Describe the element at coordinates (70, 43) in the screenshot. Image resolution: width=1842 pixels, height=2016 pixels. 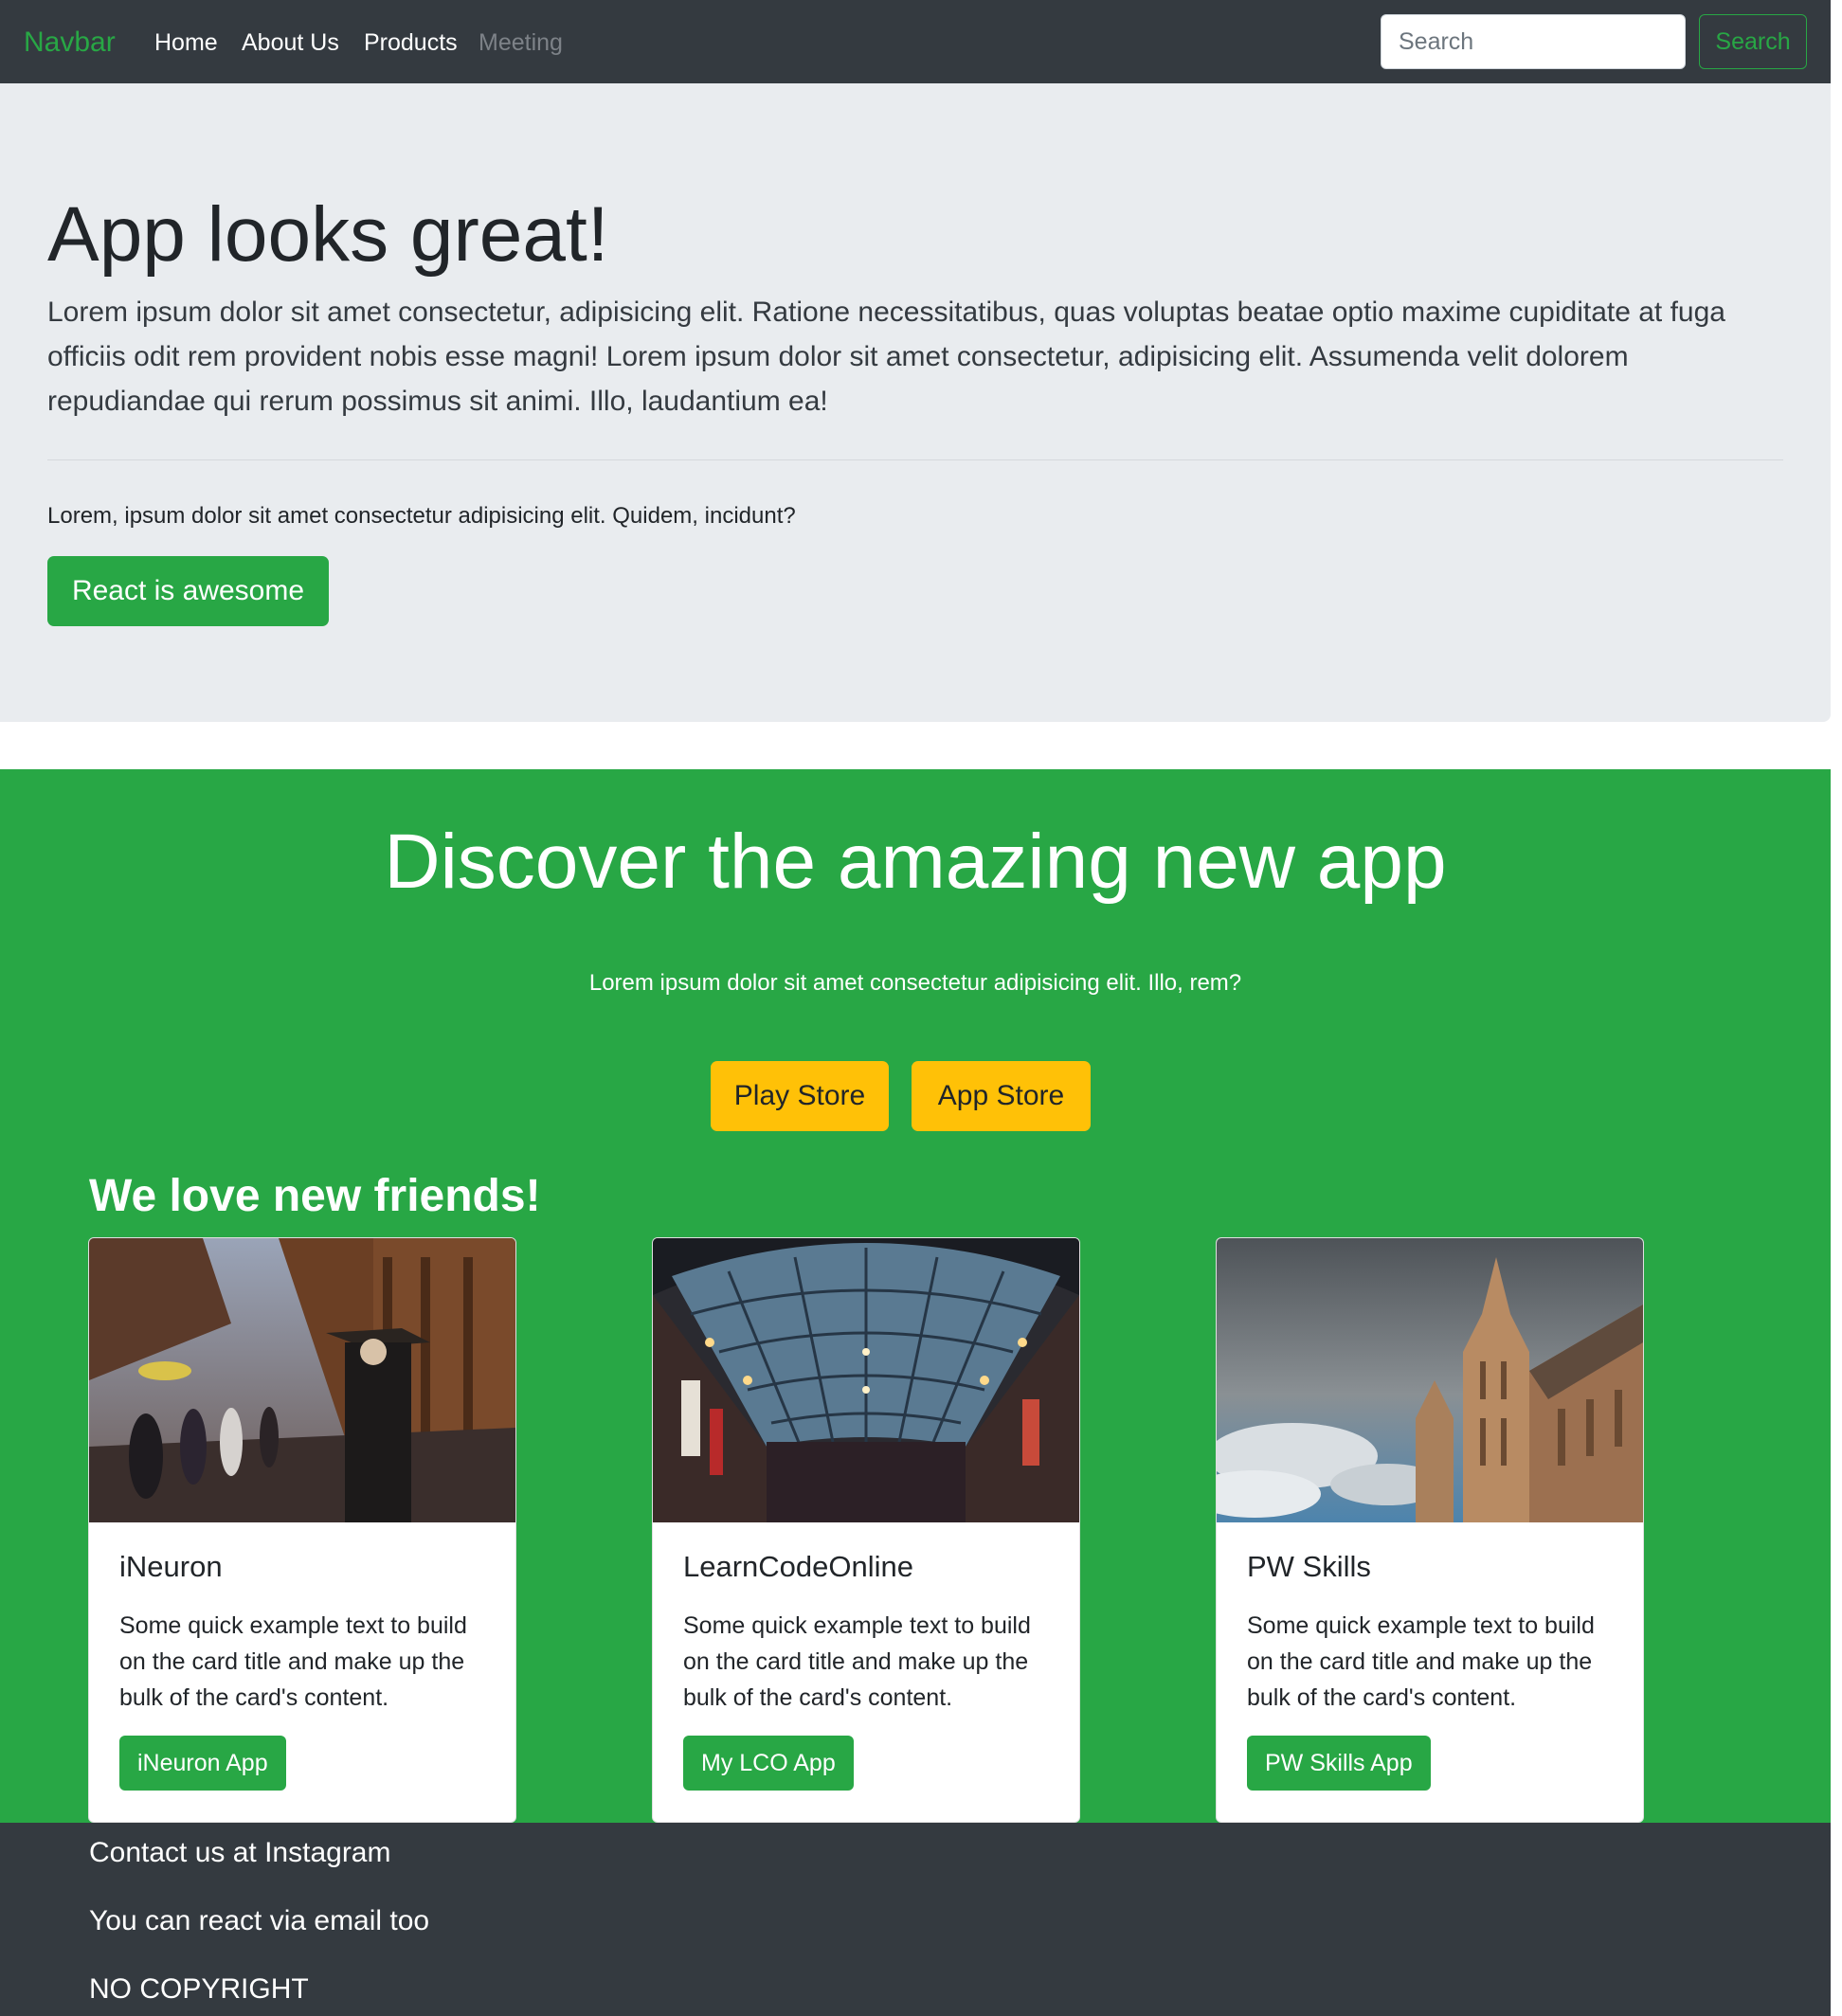
I see `navbar-brand: Navbar` at that location.